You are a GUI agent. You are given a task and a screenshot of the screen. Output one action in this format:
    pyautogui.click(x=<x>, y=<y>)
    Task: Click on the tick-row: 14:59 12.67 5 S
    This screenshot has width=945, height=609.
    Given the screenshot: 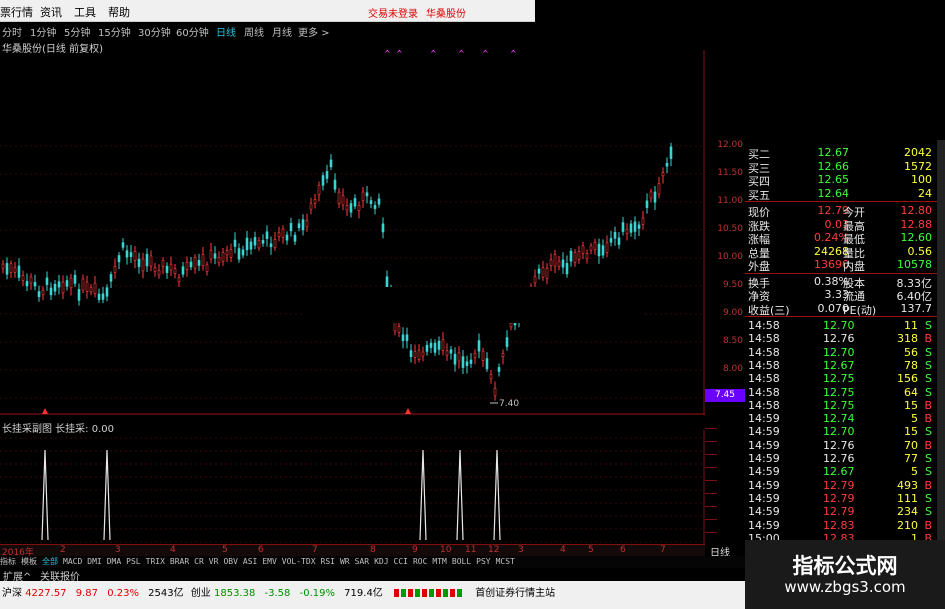 What is the action you would take?
    pyautogui.click(x=840, y=471)
    